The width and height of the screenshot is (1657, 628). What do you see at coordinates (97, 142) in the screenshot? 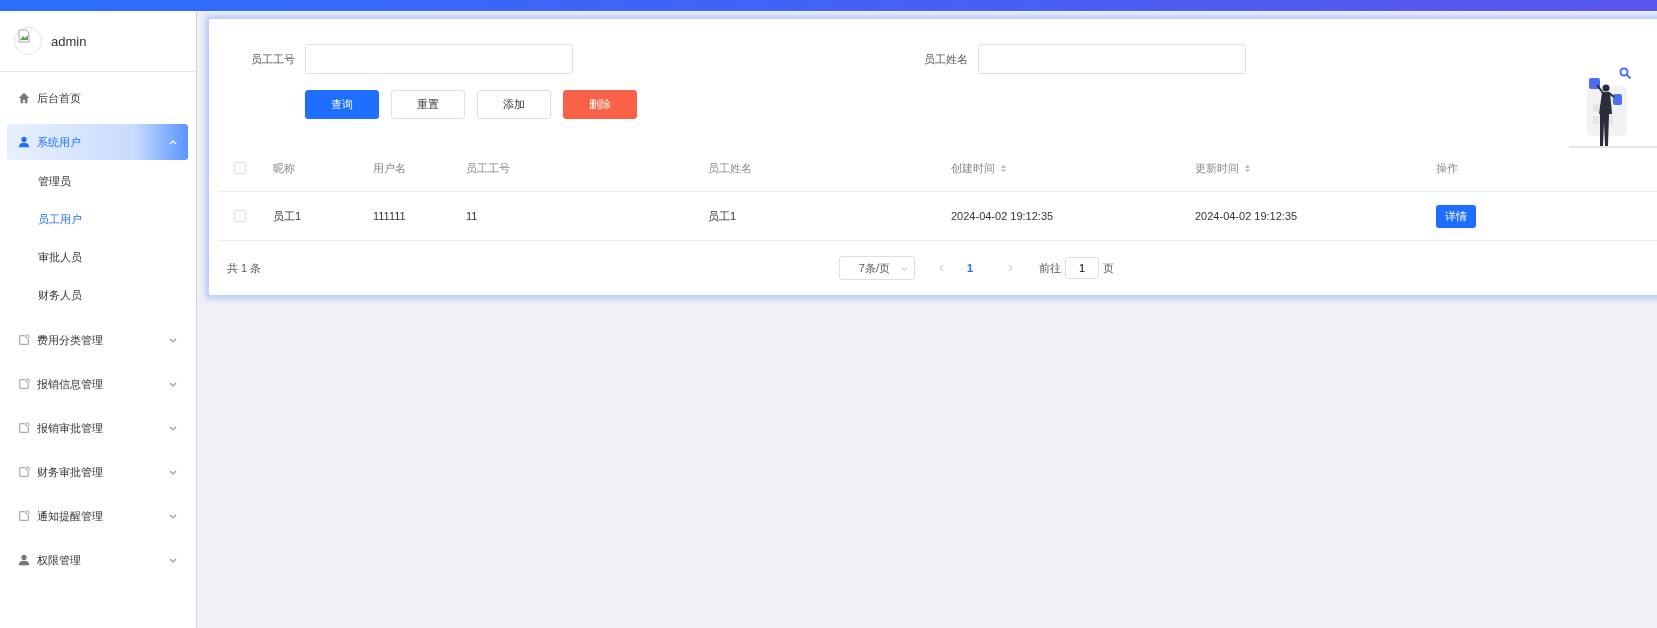
I see `menu-item: 系统用户` at bounding box center [97, 142].